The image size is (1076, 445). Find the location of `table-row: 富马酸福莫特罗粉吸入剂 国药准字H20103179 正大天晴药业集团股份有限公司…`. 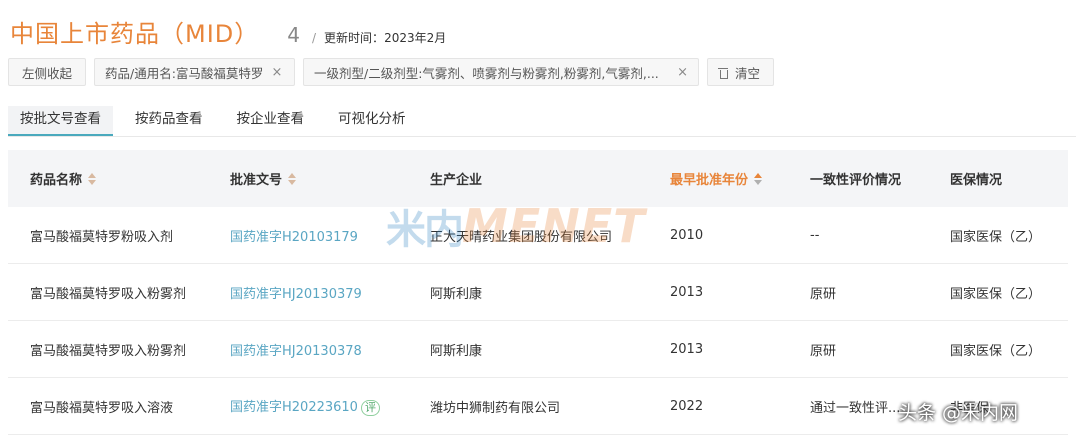

table-row: 富马酸福莫特罗粉吸入剂 国药准字H20103179 正大天晴药业集团股份有限公司… is located at coordinates (538, 235).